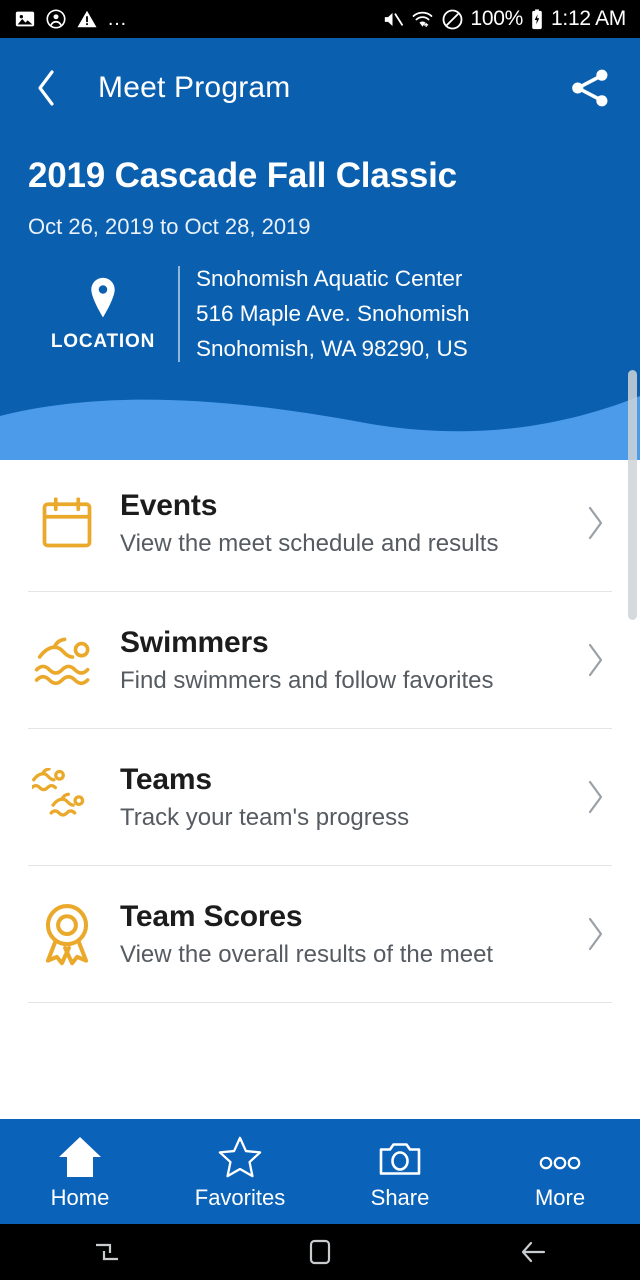 This screenshot has width=640, height=1280. Describe the element at coordinates (194, 87) in the screenshot. I see `page-title: Meet Program` at that location.